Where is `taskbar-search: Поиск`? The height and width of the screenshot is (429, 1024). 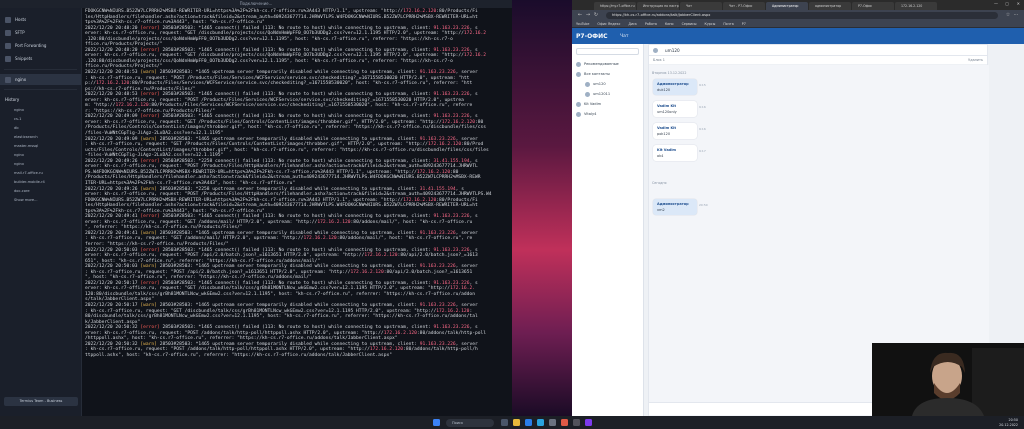
taskbar-search: Поиск is located at coordinates (470, 422).